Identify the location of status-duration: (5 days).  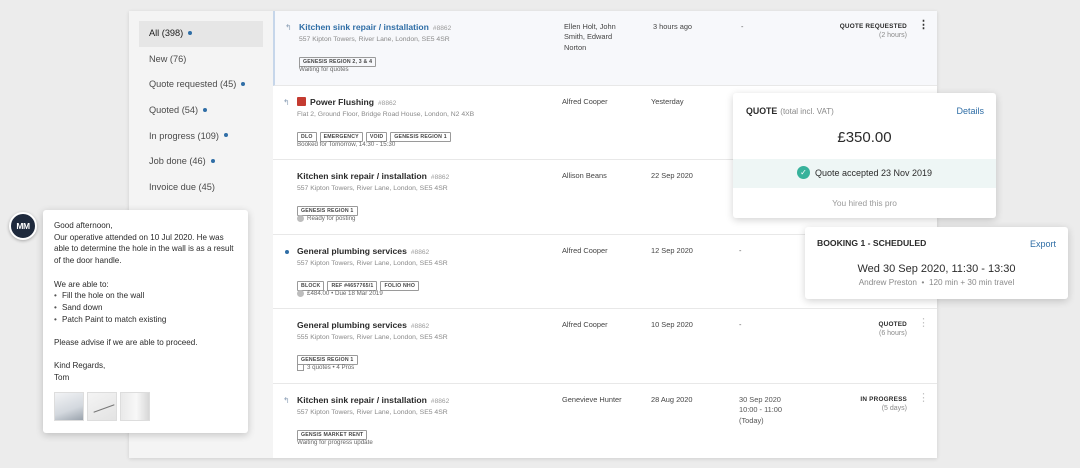
(894, 408).